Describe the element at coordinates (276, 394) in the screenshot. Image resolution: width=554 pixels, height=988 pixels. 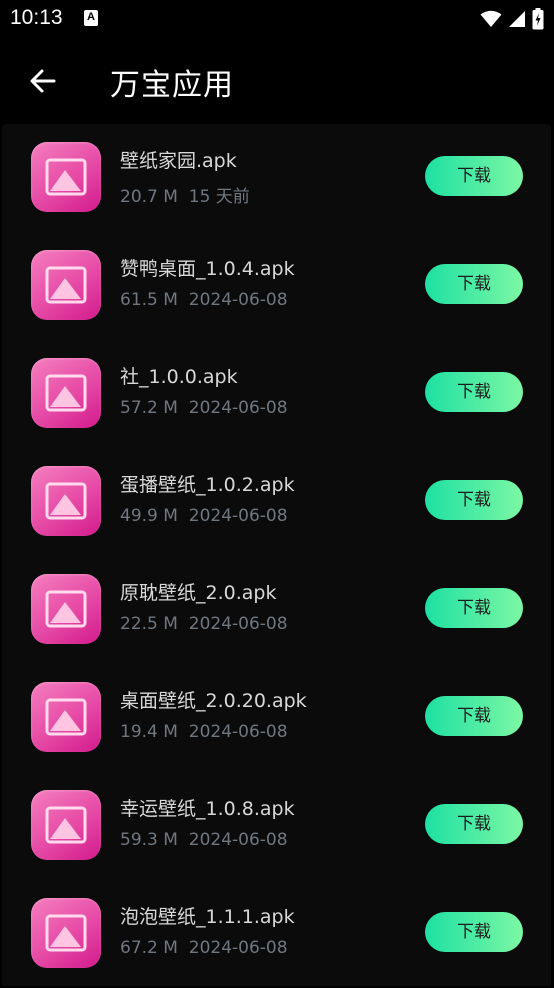
I see `list-item: 社_1.0.0.apk 57.2 M 2024-06-08 下载` at that location.